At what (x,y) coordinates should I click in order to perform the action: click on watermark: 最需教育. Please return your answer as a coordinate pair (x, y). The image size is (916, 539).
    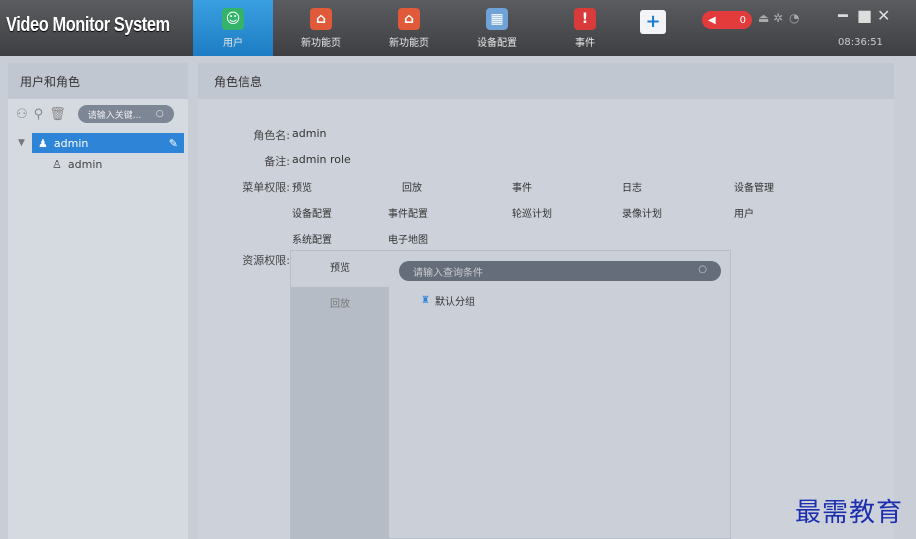
    Looking at the image, I should click on (849, 513).